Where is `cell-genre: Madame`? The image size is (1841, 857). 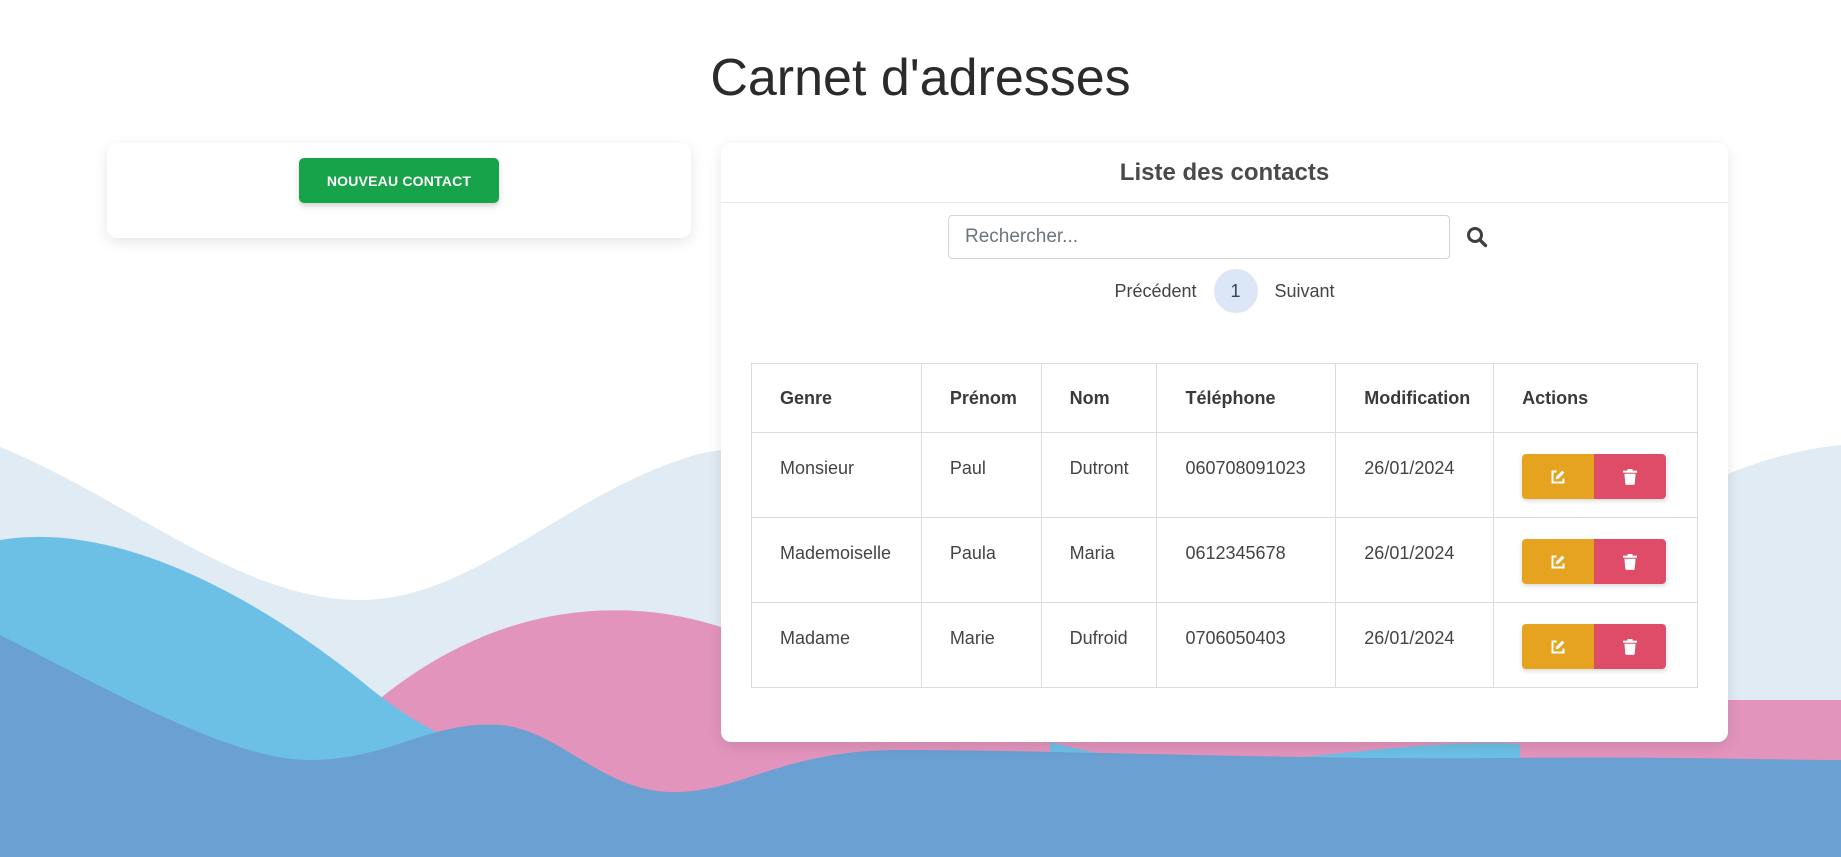
cell-genre: Madame is located at coordinates (836, 645).